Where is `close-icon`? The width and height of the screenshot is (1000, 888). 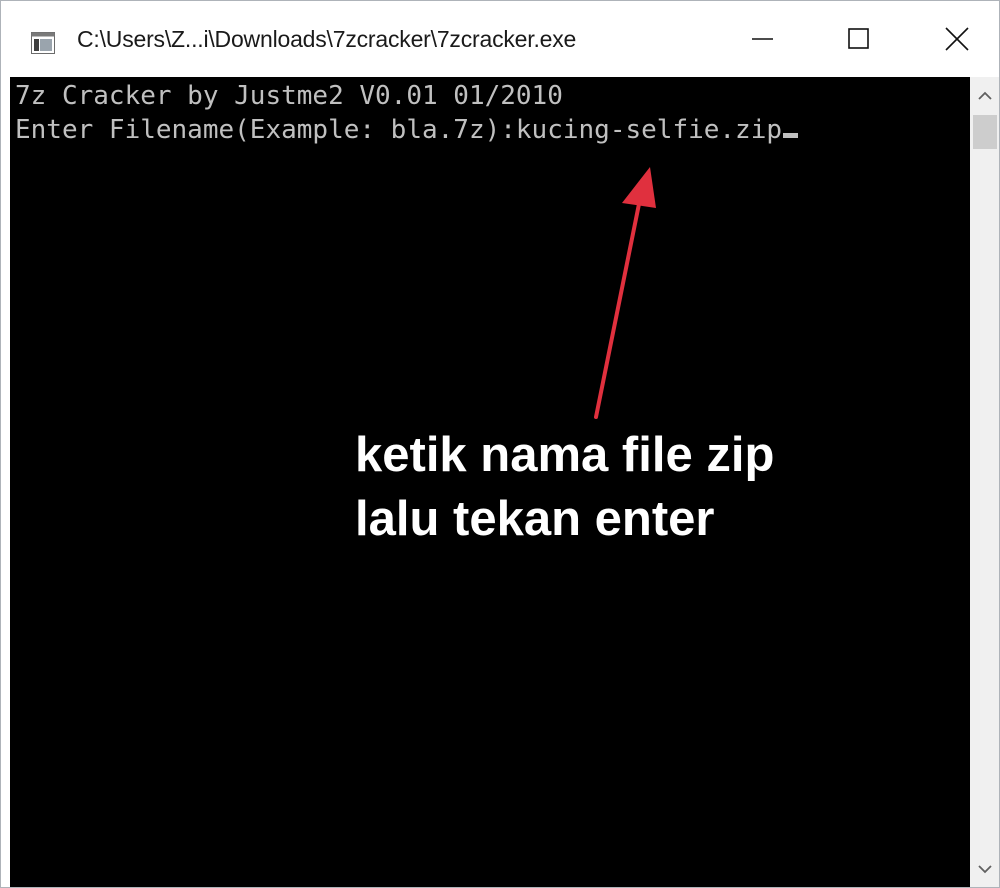 close-icon is located at coordinates (957, 39).